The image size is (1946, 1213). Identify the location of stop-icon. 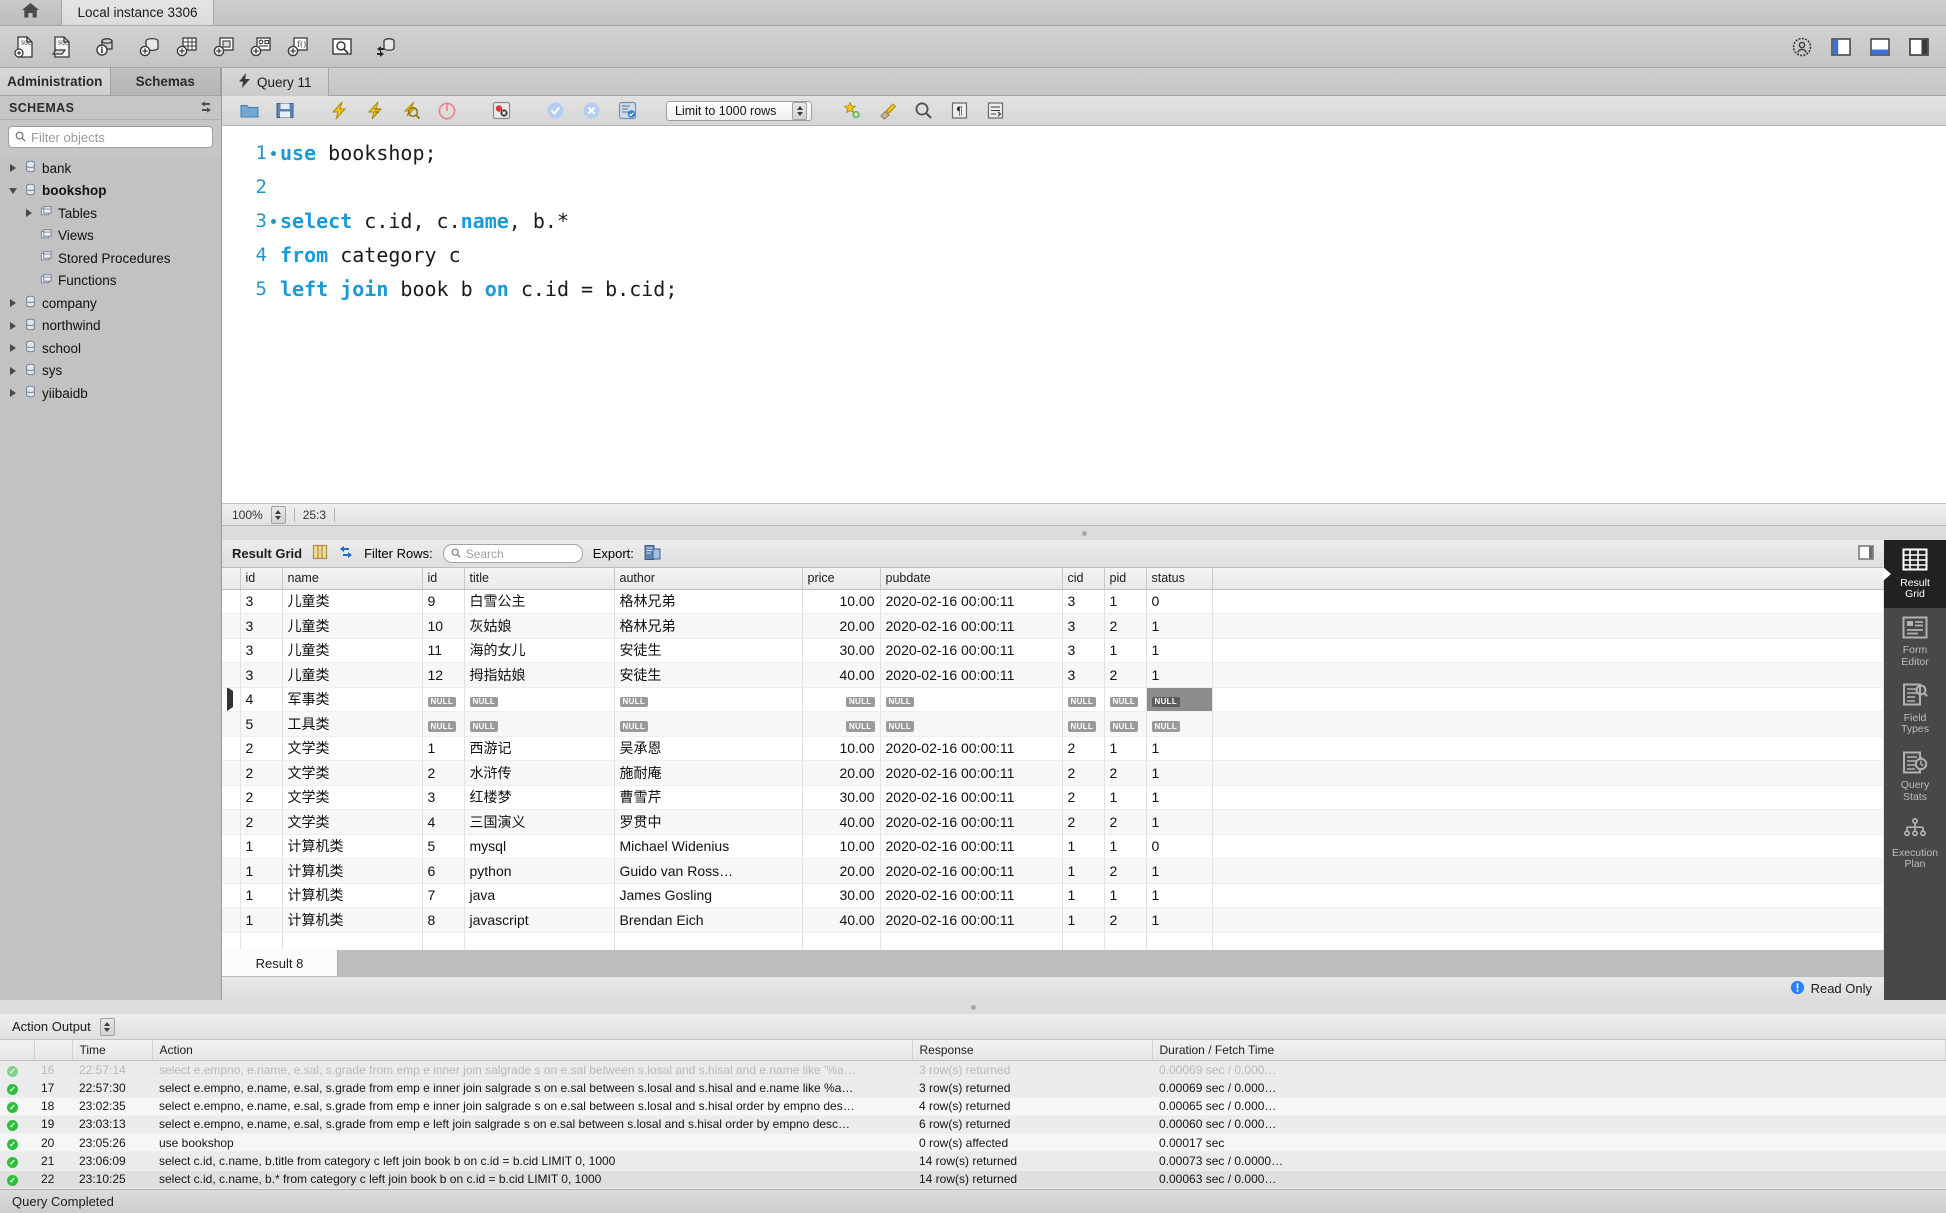
(447, 111).